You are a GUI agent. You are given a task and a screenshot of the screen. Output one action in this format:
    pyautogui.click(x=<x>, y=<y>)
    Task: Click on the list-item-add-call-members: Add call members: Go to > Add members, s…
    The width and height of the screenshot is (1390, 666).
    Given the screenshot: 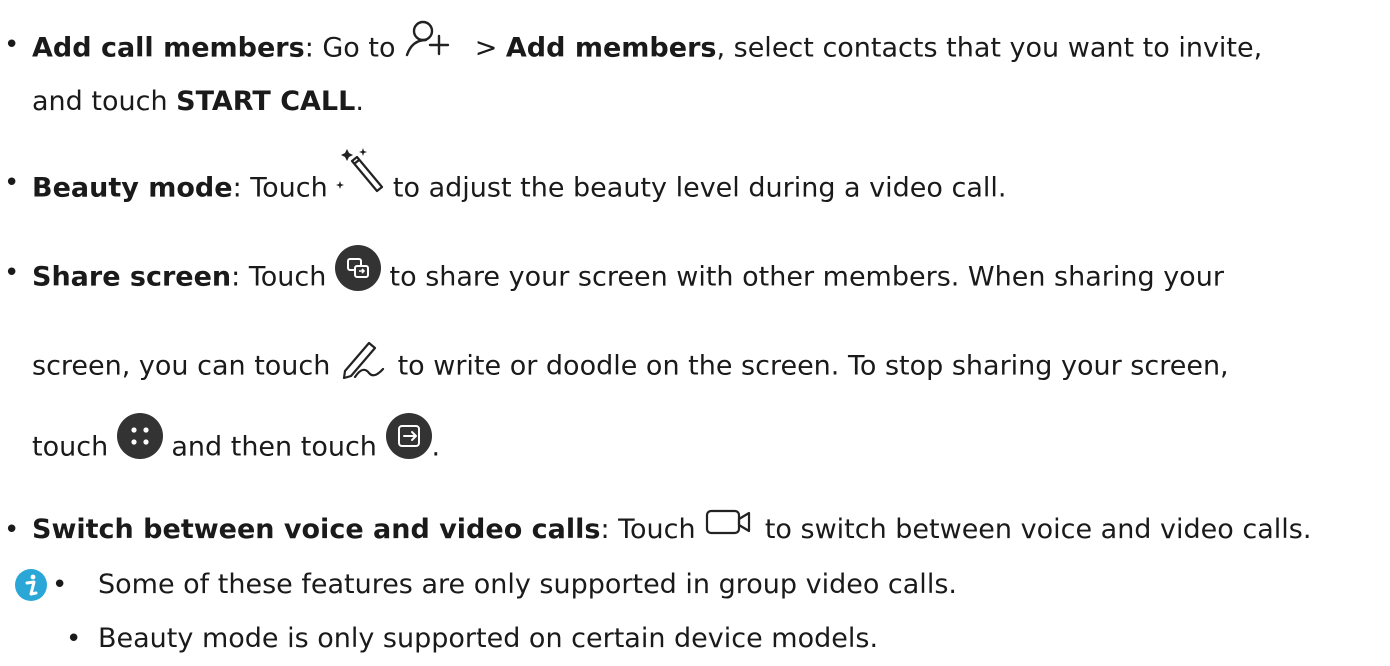 What is the action you would take?
    pyautogui.click(x=647, y=45)
    